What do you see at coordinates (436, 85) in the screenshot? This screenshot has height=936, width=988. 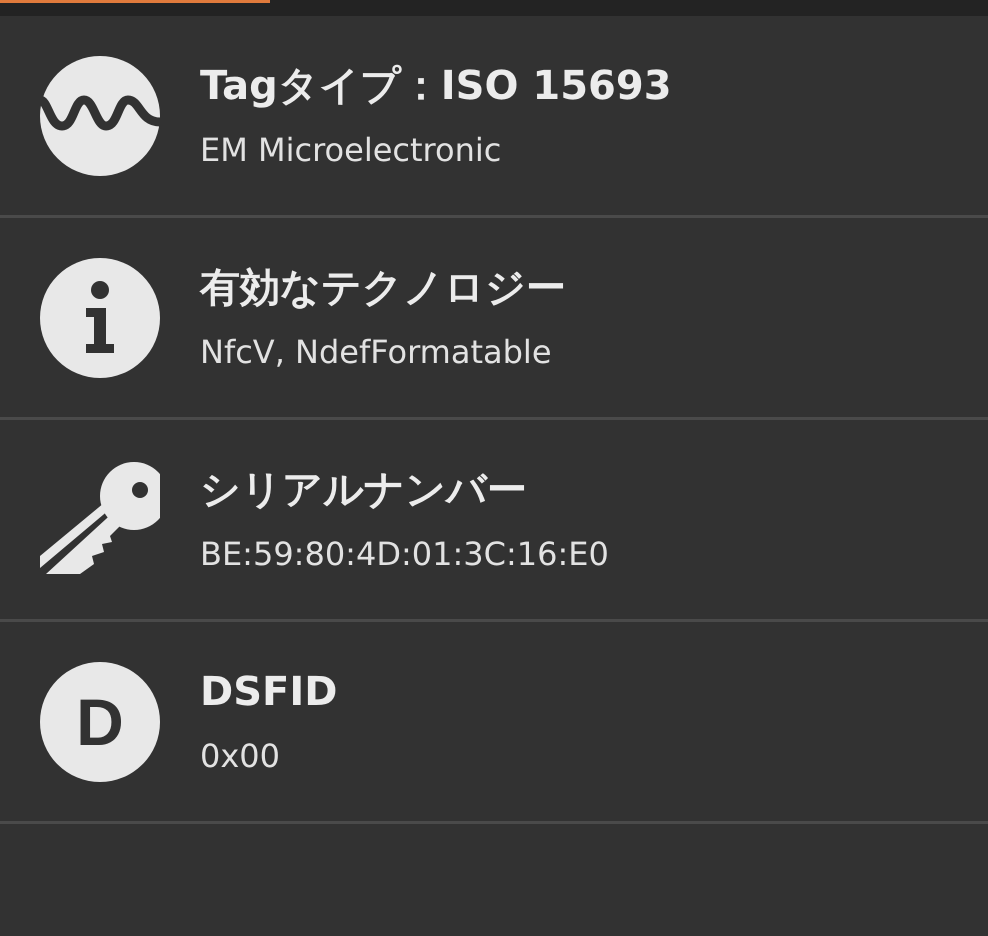 I see `item-title: Tagタイプ：ISO 15693` at bounding box center [436, 85].